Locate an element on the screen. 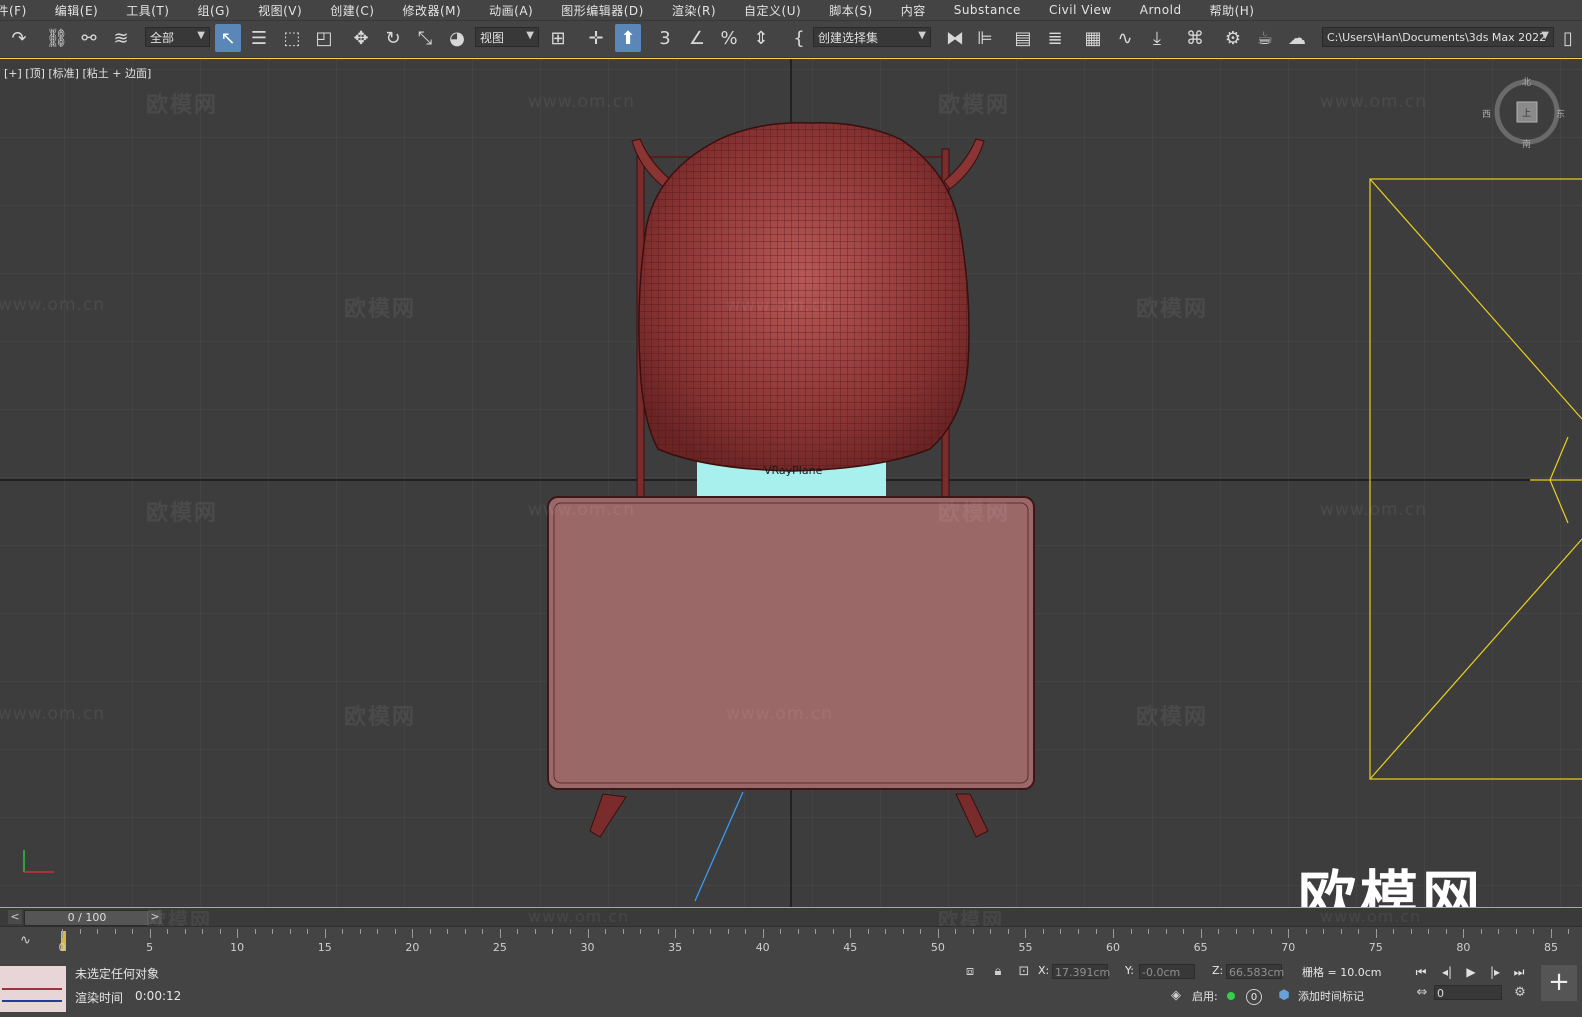  percent-snap-icon: % is located at coordinates (729, 38).